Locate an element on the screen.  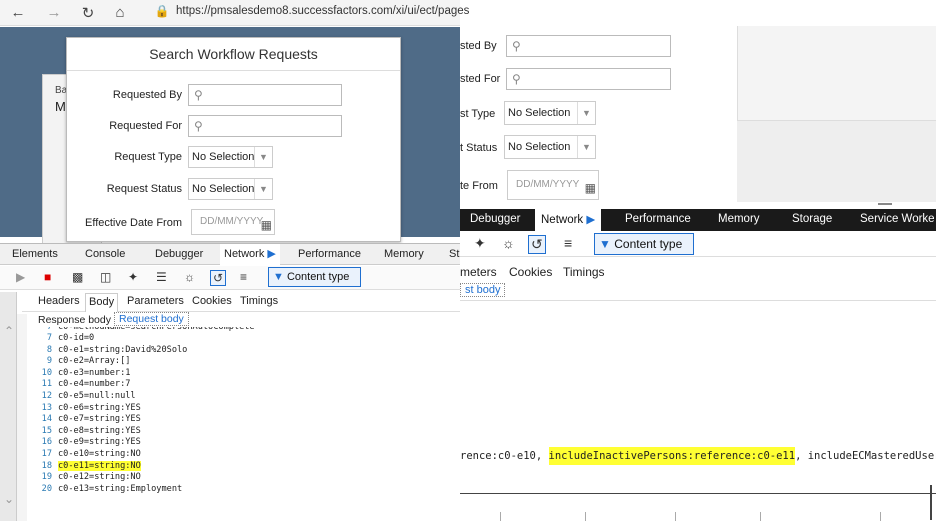
requested-by-label: Requested By is located at coordinates (147, 95).